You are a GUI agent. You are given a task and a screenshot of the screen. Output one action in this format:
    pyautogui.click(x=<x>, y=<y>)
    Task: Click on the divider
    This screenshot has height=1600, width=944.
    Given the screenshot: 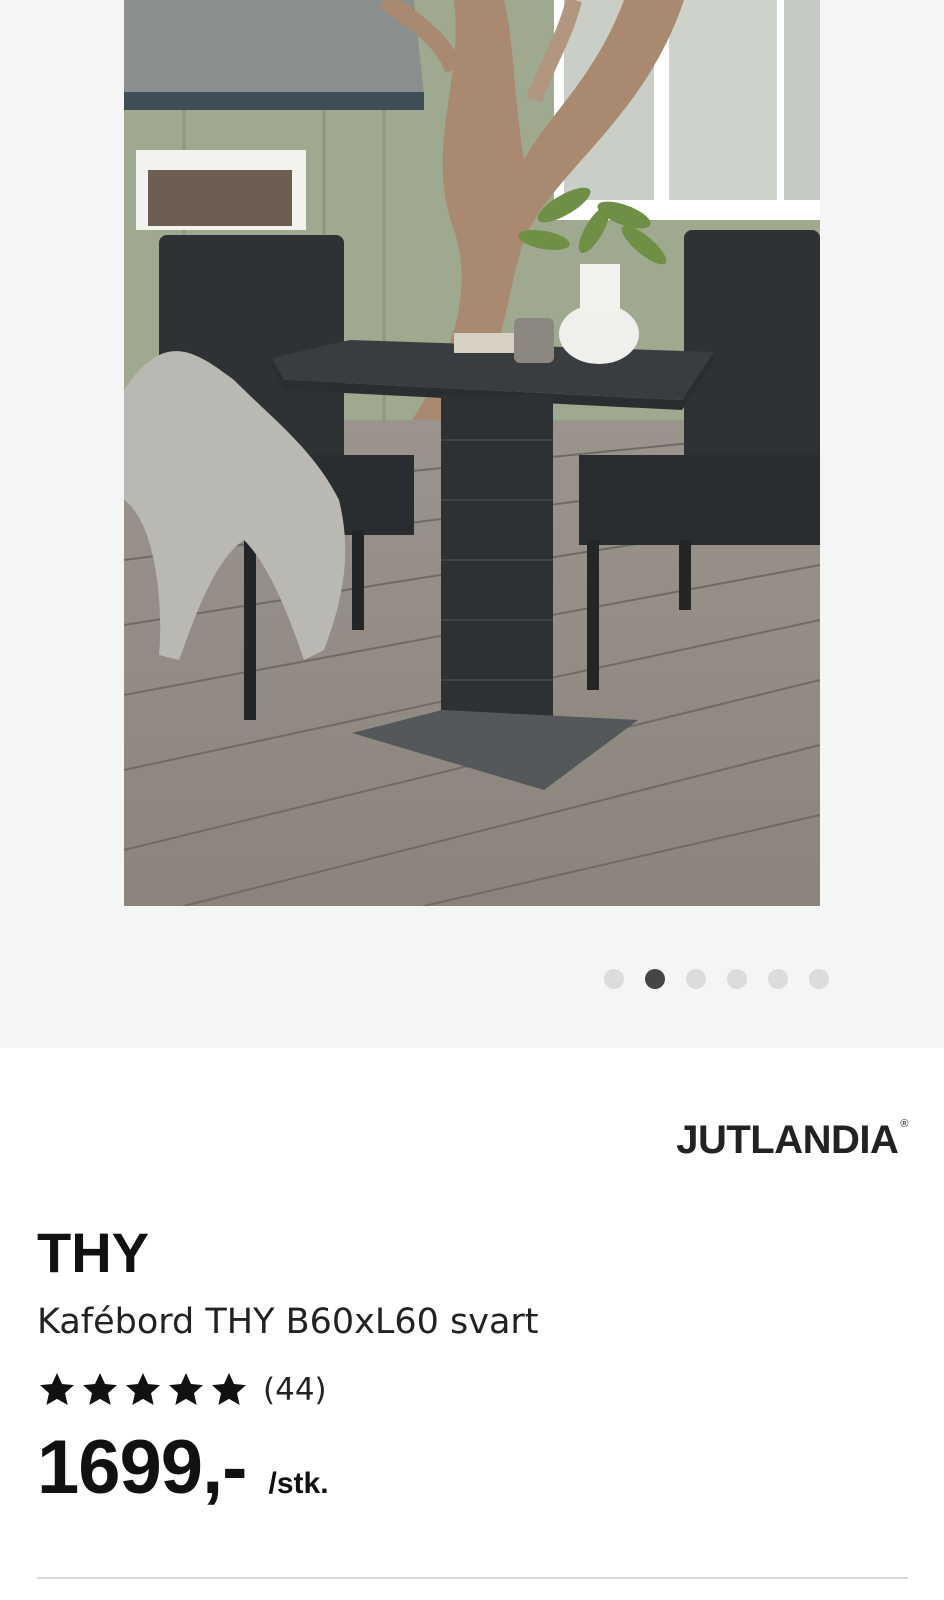 What is the action you would take?
    pyautogui.click(x=472, y=1578)
    